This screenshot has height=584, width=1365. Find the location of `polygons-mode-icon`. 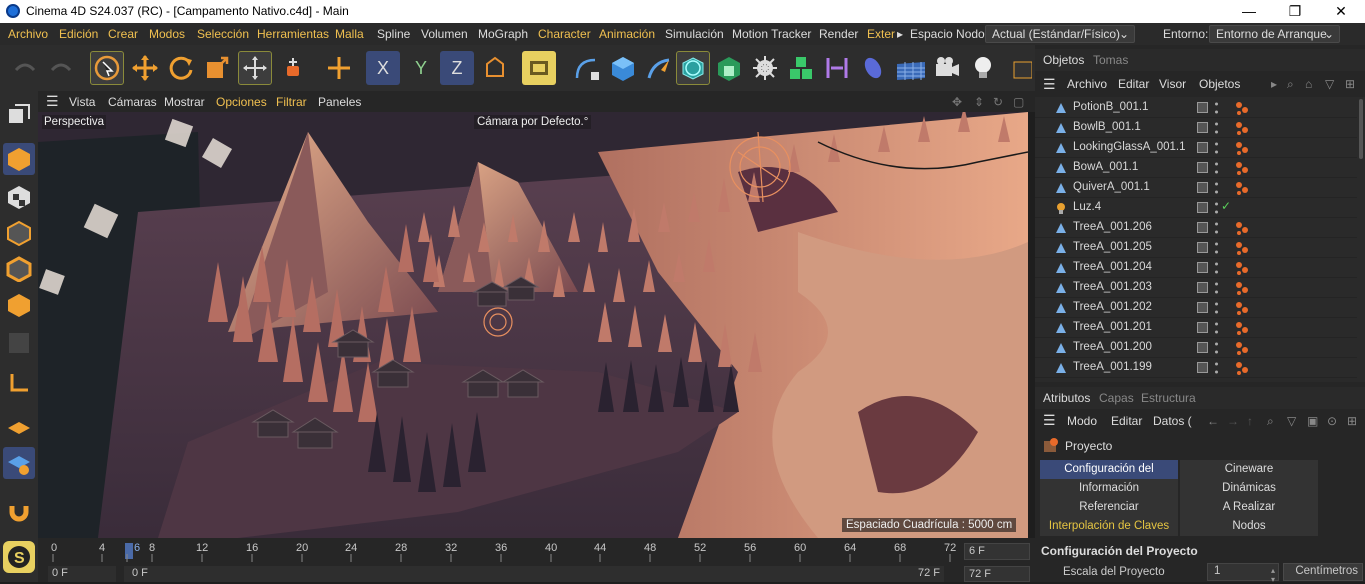

polygons-mode-icon is located at coordinates (19, 305).